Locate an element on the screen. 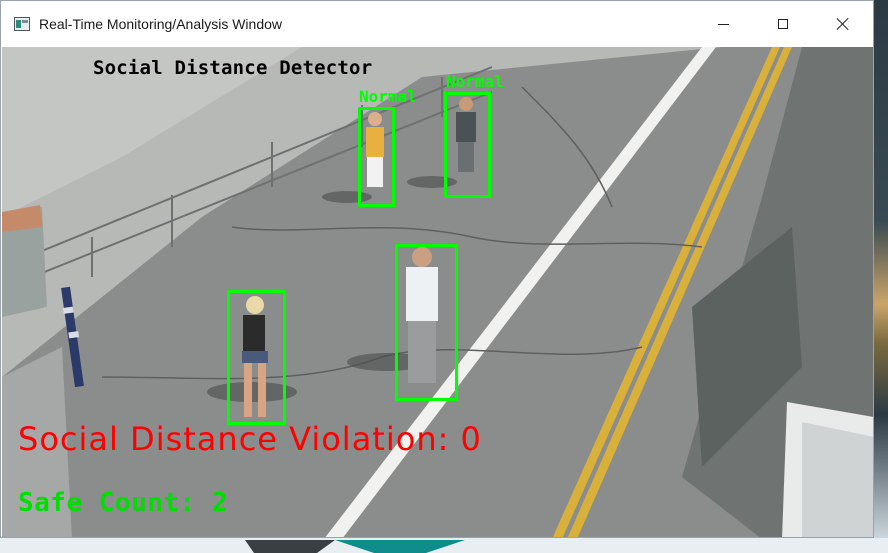 The image size is (888, 553). maximize-icon is located at coordinates (783, 24).